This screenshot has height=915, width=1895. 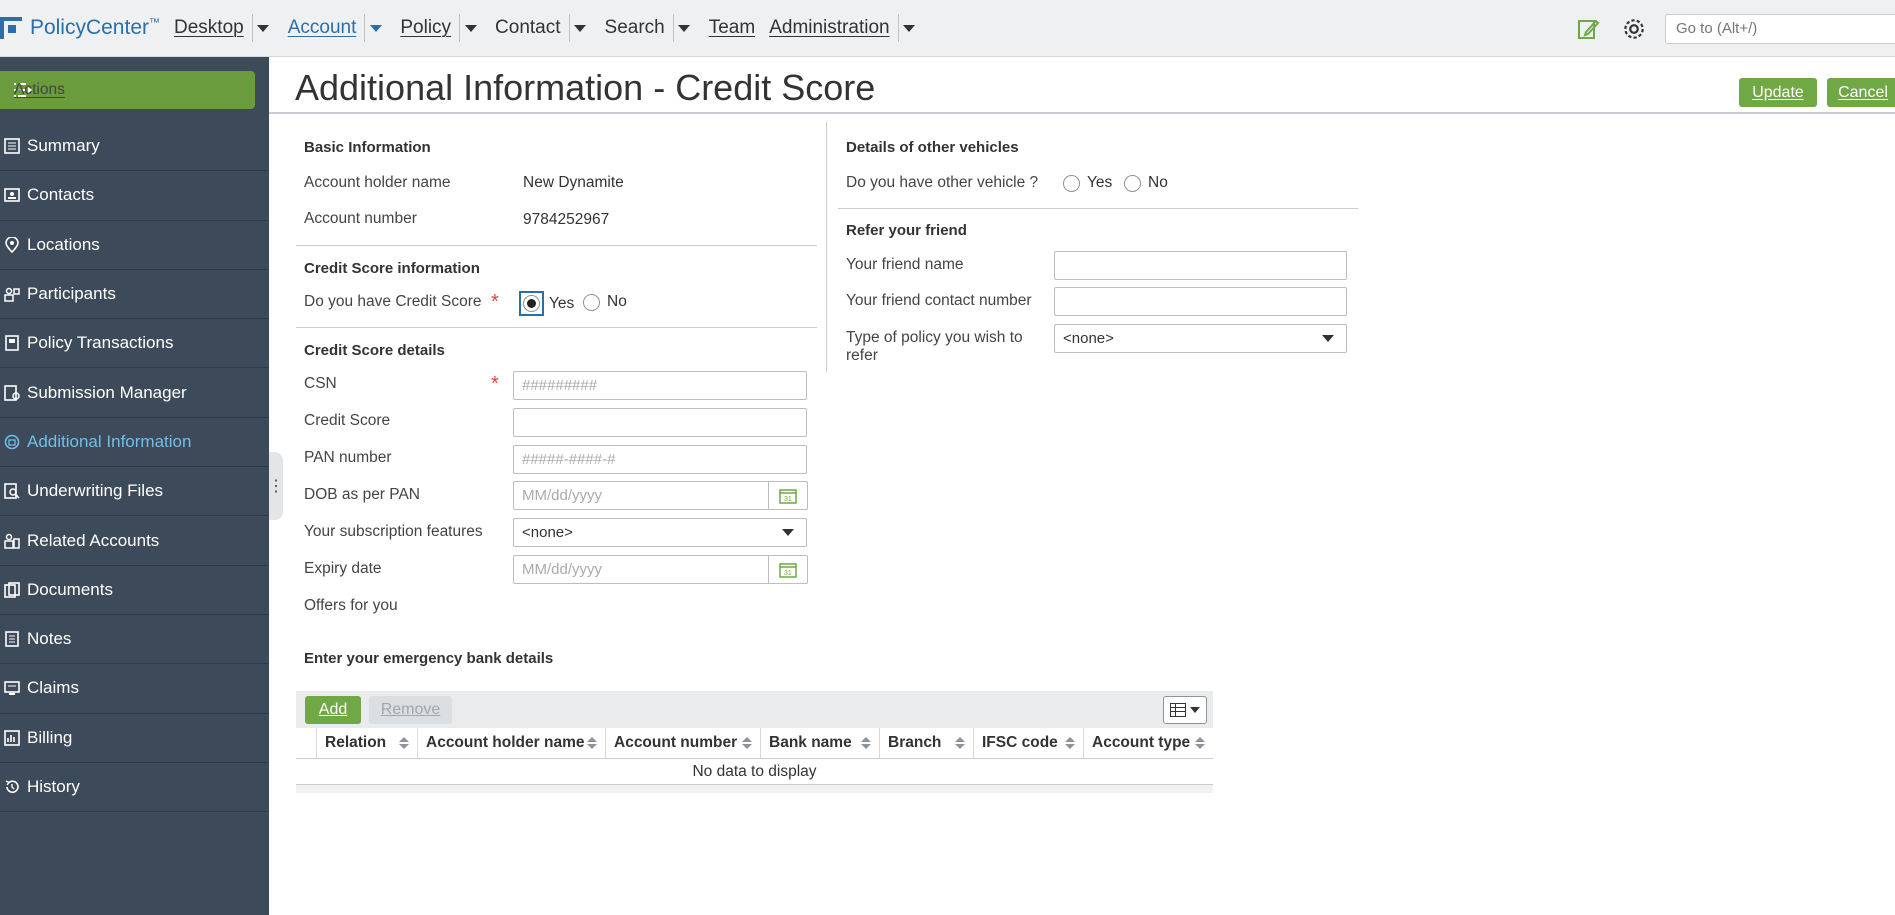 What do you see at coordinates (1082, 113) in the screenshot?
I see `title-divider` at bounding box center [1082, 113].